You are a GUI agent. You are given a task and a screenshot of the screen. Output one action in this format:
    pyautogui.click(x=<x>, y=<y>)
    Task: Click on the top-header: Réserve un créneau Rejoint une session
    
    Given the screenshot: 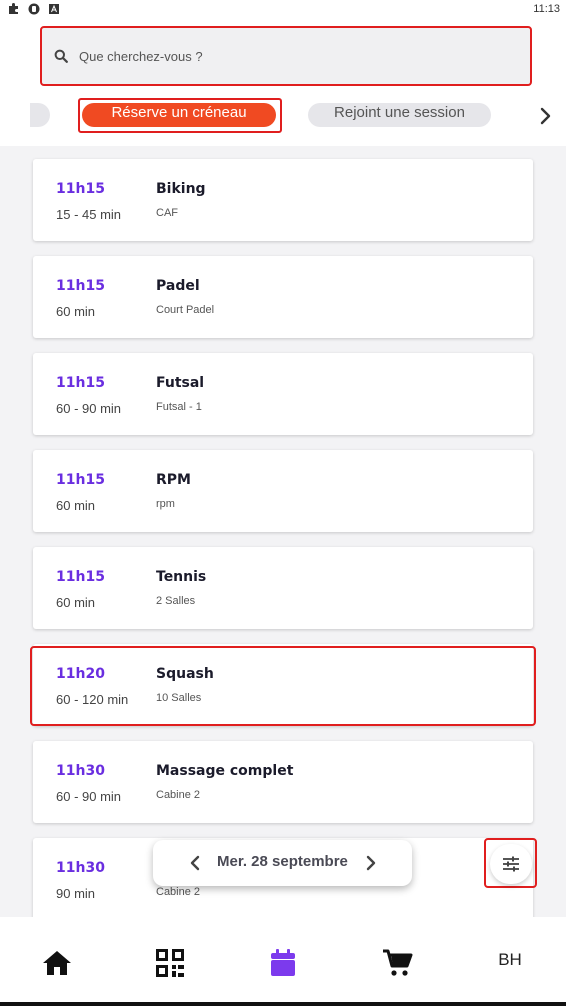 What is the action you would take?
    pyautogui.click(x=283, y=83)
    